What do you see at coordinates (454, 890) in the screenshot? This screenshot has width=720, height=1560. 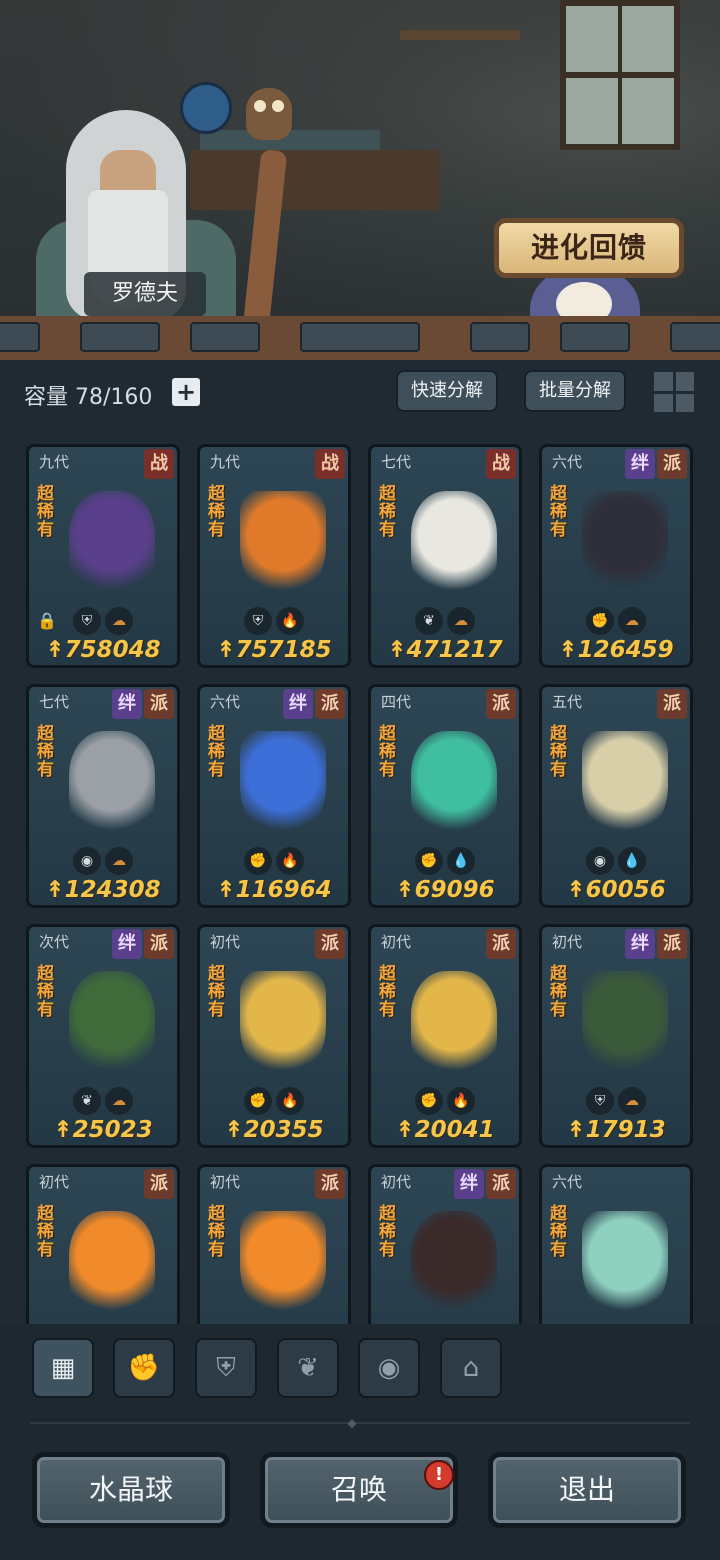 I see `power-number: 69096` at bounding box center [454, 890].